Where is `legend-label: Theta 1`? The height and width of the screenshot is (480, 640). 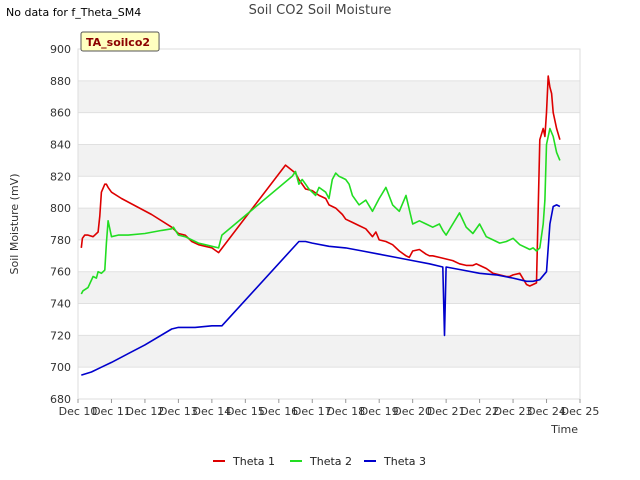 legend-label: Theta 1 is located at coordinates (253, 461).